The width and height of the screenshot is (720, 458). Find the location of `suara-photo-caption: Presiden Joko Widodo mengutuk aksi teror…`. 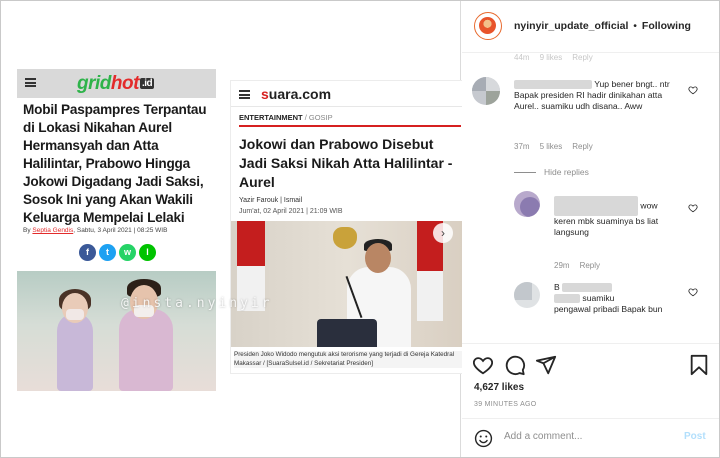

suara-photo-caption: Presiden Joko Widodo mengutuk aksi teror… is located at coordinates (348, 359).